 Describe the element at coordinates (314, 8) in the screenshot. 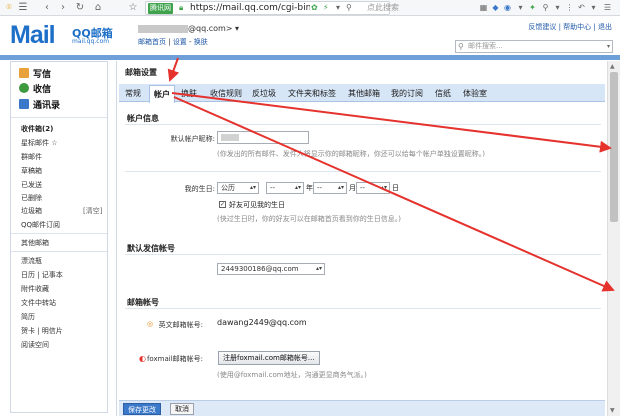

I see `gear-icon: ✿` at that location.